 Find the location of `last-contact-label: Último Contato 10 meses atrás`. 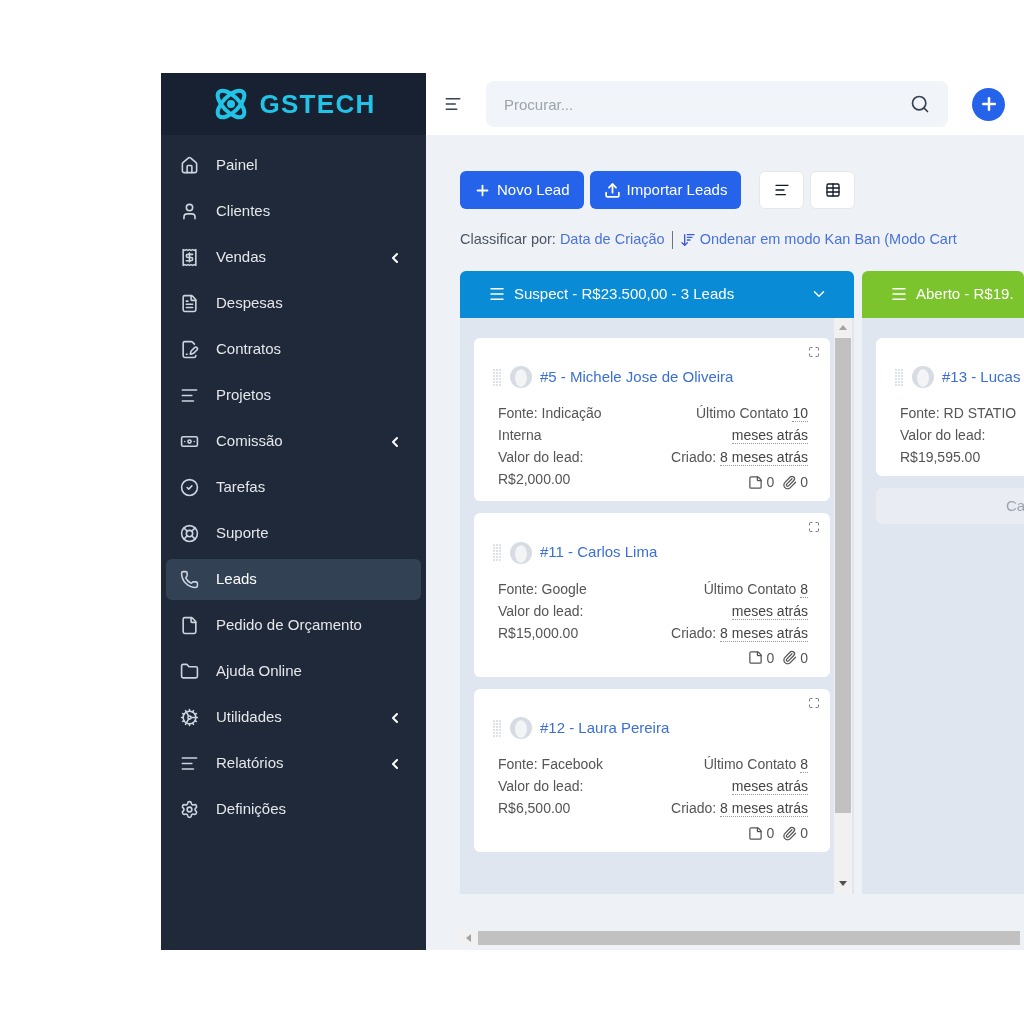

last-contact-label: Último Contato 10 meses atrás is located at coordinates (751, 425).